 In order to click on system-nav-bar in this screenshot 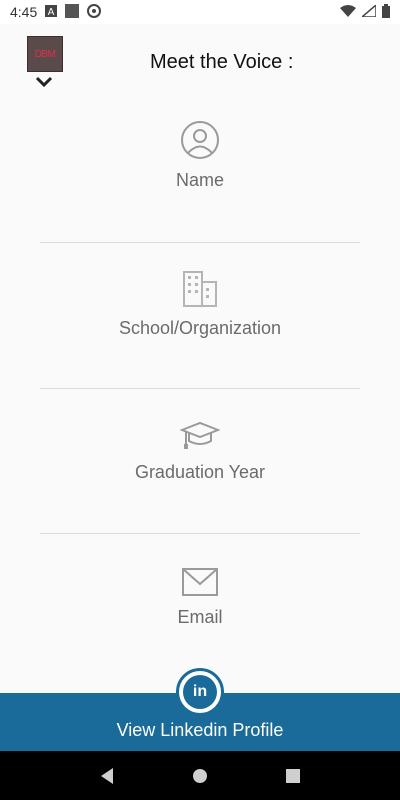, I will do `click(200, 775)`.